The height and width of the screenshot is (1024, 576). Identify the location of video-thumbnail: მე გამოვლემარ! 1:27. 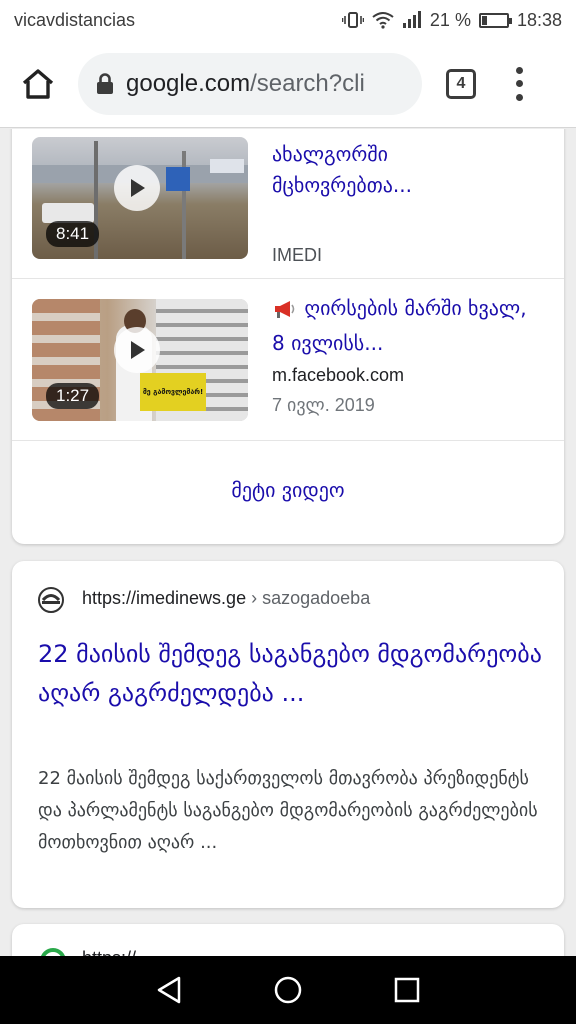
(140, 360).